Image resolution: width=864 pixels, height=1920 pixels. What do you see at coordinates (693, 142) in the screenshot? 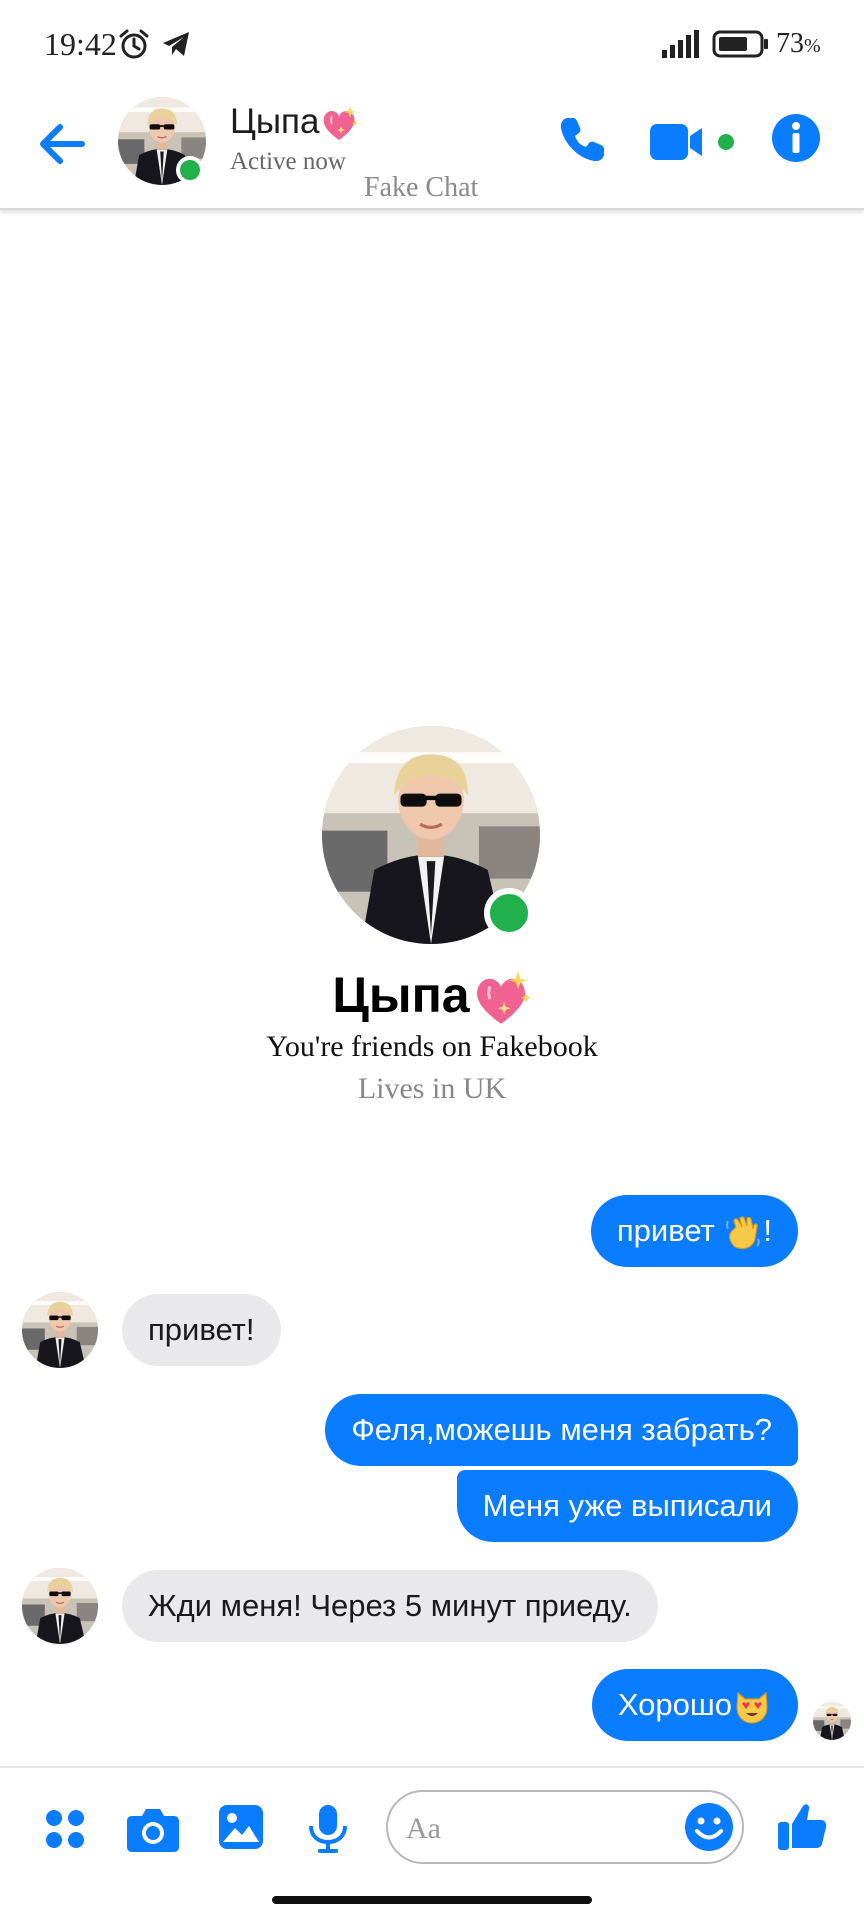
I see `video-camera-icon` at bounding box center [693, 142].